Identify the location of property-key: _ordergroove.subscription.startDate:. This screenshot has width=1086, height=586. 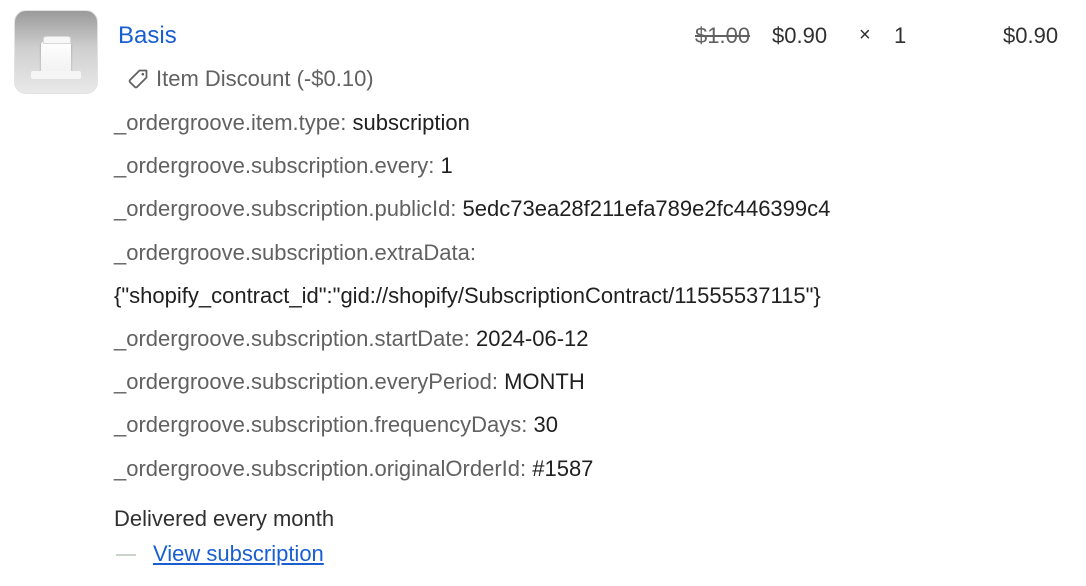
(292, 338).